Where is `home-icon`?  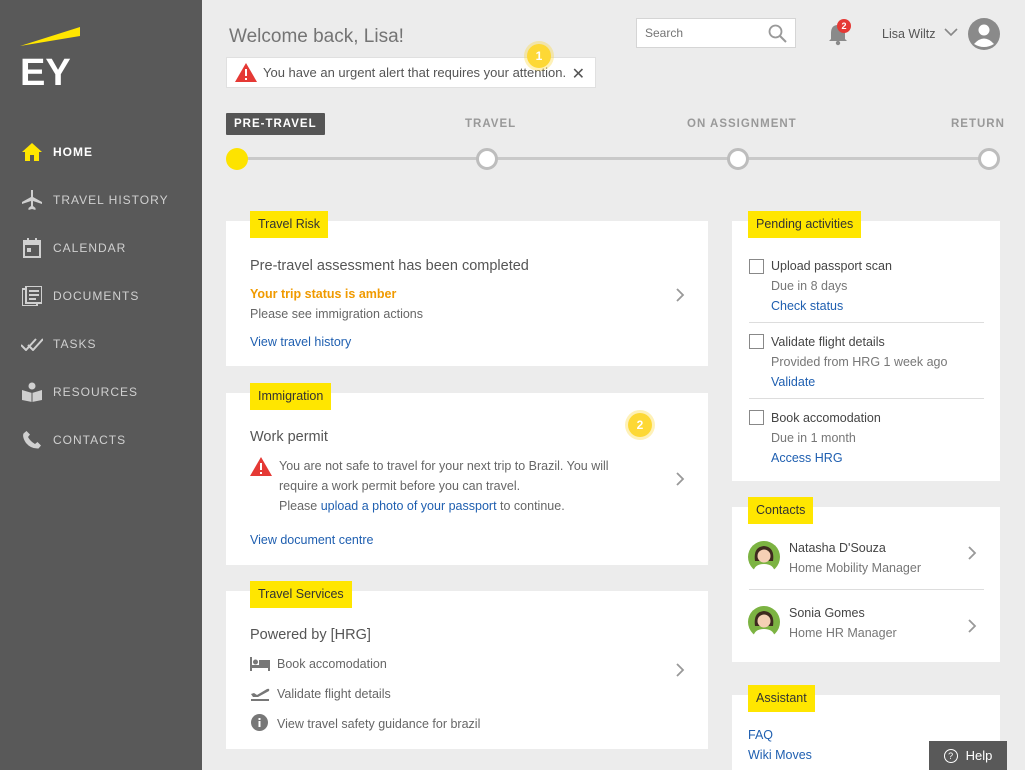
home-icon is located at coordinates (32, 152).